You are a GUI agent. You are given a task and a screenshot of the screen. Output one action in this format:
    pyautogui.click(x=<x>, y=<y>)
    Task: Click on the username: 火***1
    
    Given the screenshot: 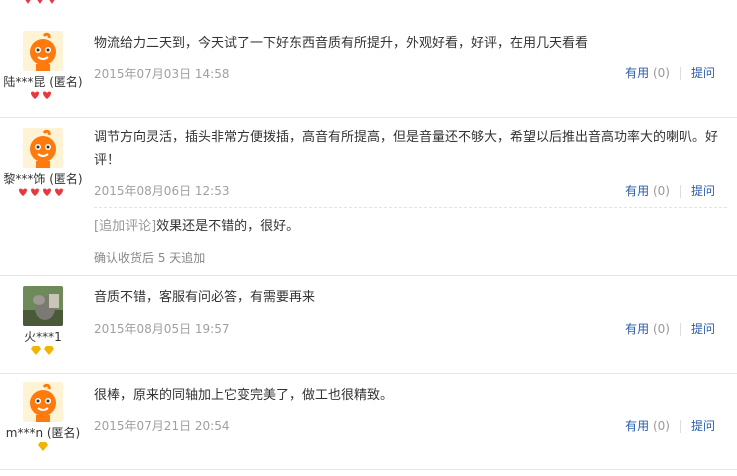 What is the action you would take?
    pyautogui.click(x=43, y=337)
    